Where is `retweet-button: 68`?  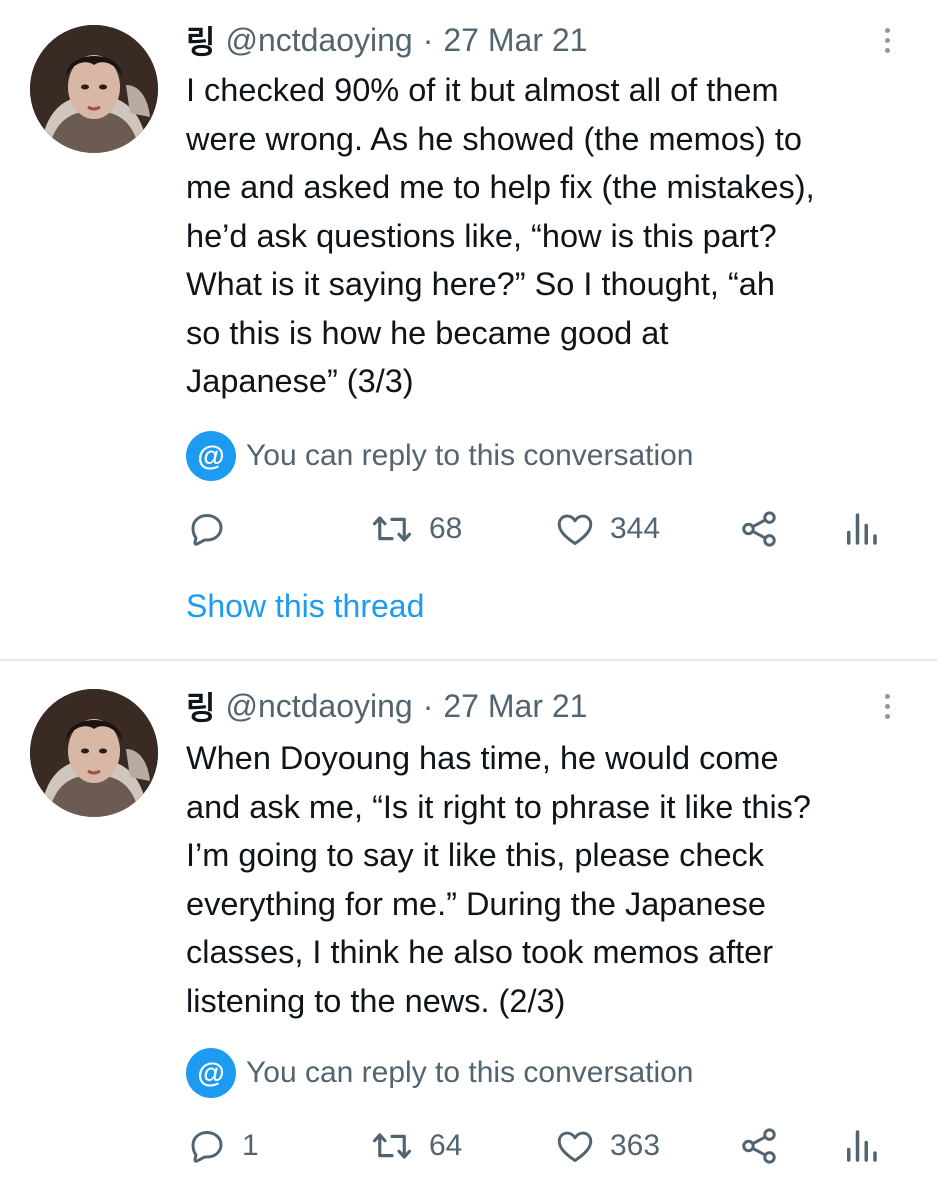
retweet-button: 68 is located at coordinates (415, 529).